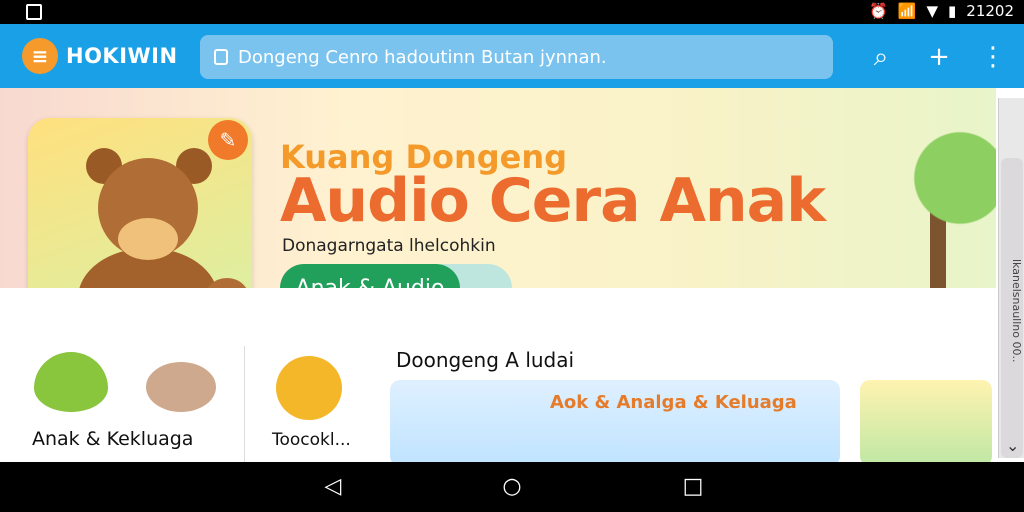  Describe the element at coordinates (881, 57) in the screenshot. I see `search-icon: ⌕` at that location.